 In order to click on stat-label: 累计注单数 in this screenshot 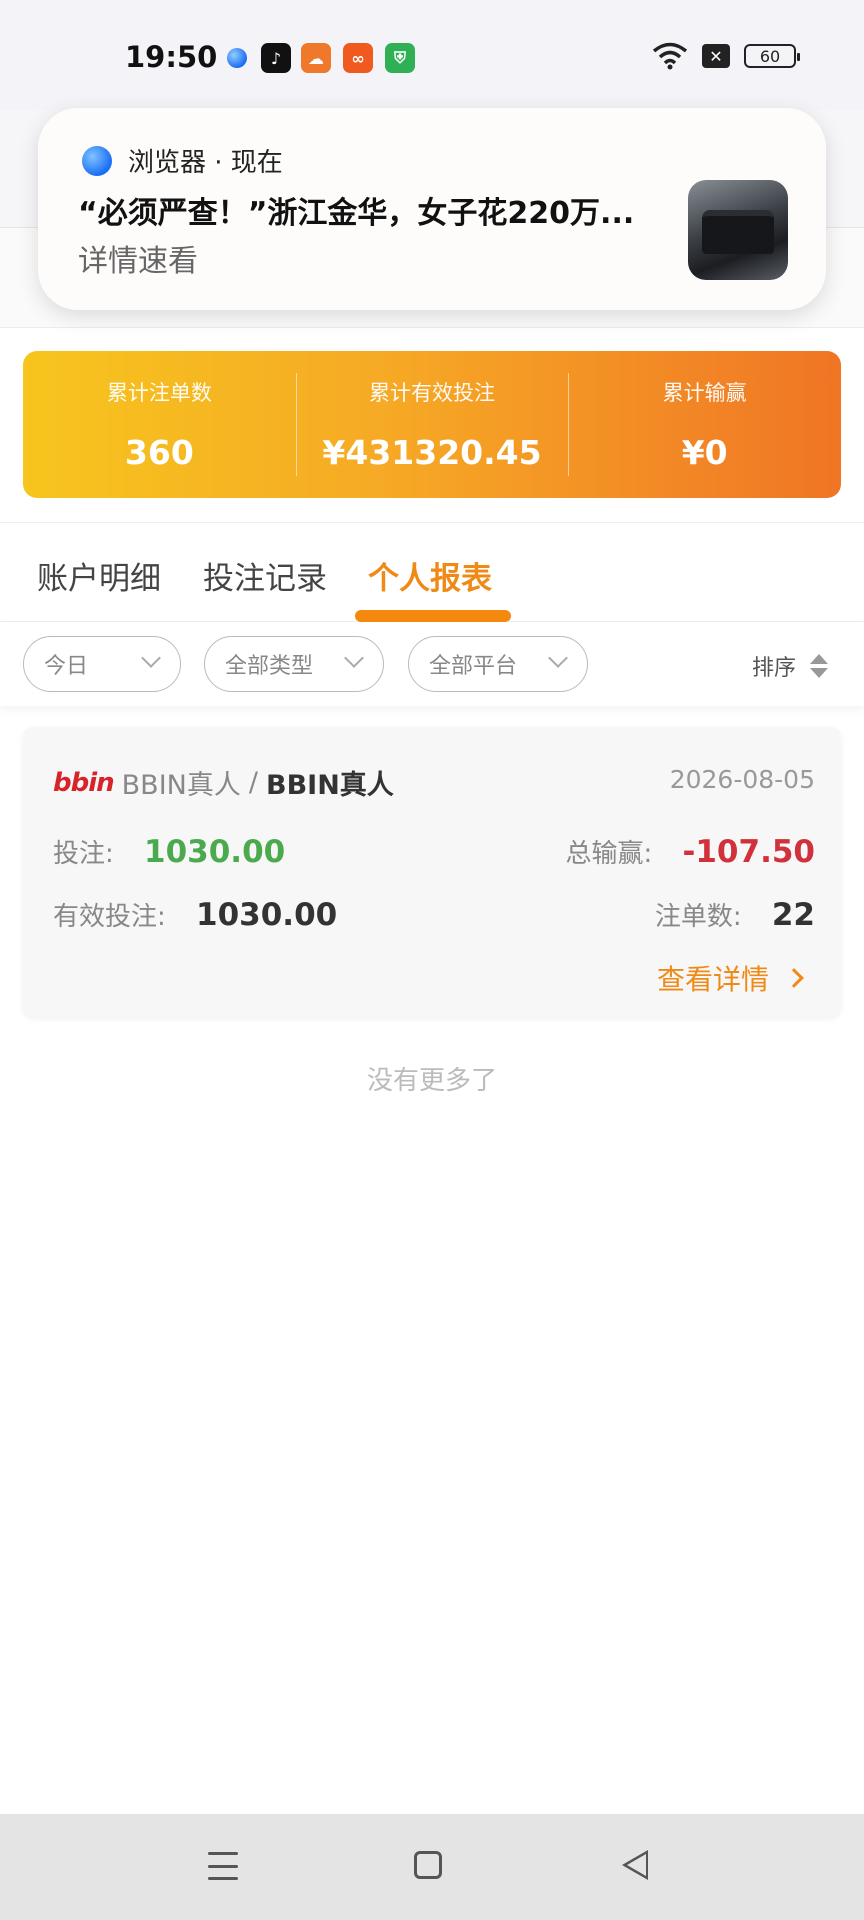, I will do `click(159, 393)`.